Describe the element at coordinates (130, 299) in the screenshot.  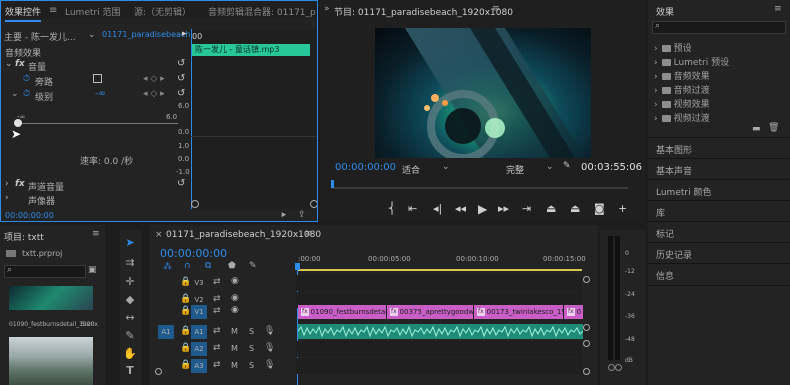
I see `razor-tool-icon: ◆` at that location.